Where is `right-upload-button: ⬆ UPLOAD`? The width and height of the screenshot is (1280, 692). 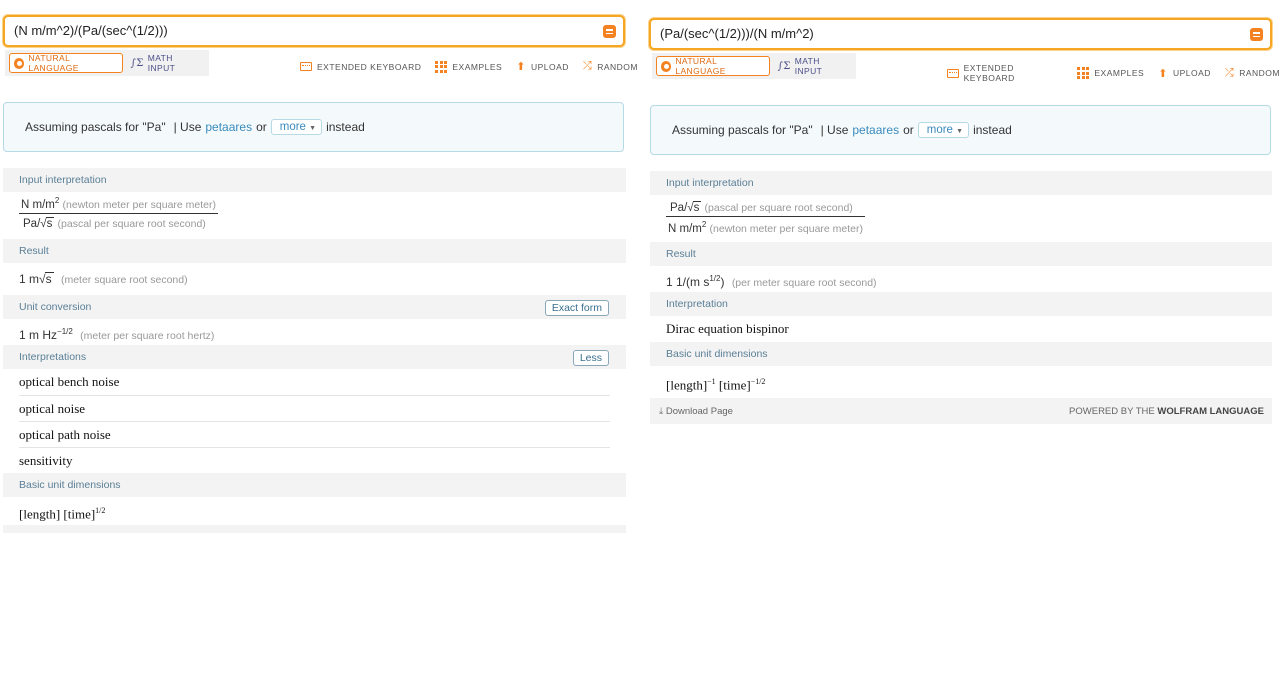
right-upload-button: ⬆ UPLOAD is located at coordinates (1184, 73).